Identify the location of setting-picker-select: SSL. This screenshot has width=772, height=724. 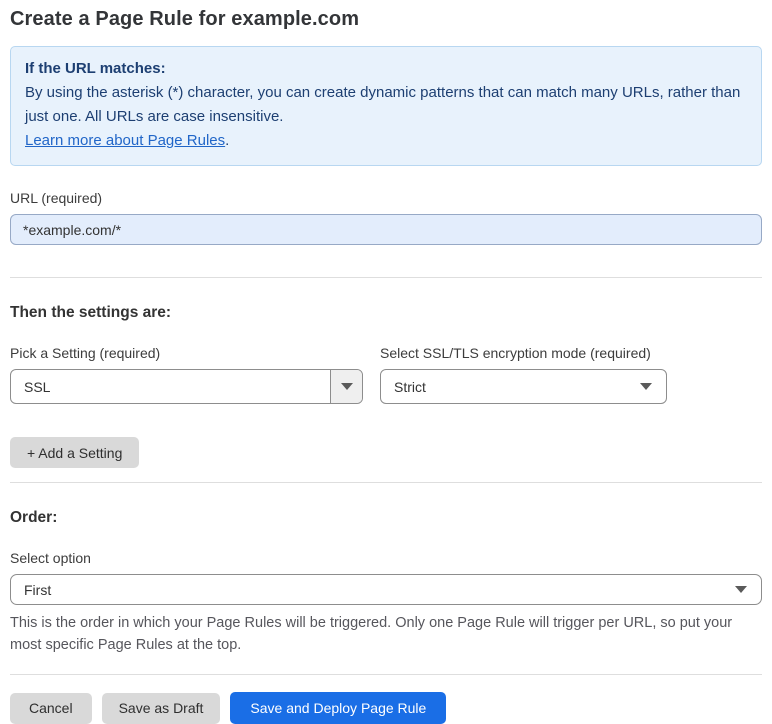
(186, 386).